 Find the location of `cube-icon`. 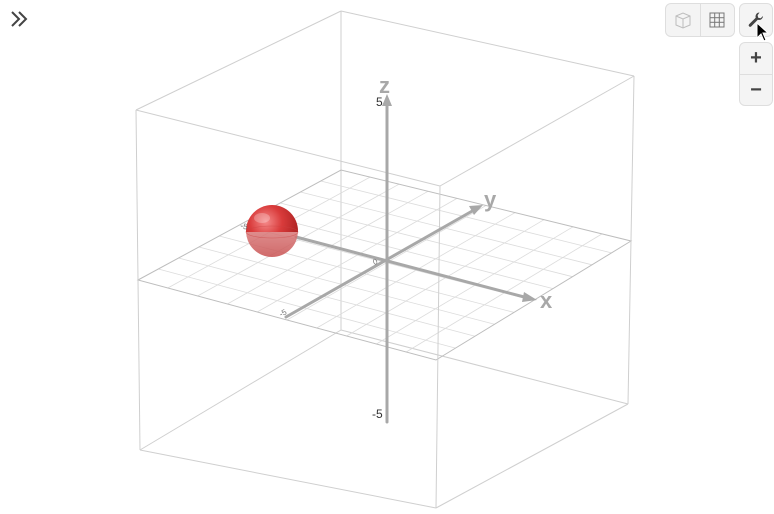

cube-icon is located at coordinates (683, 20).